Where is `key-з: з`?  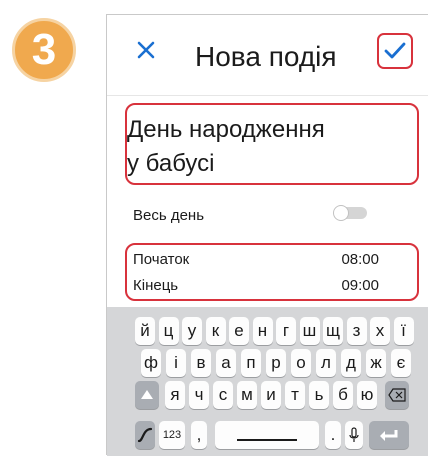 key-з: з is located at coordinates (356, 331).